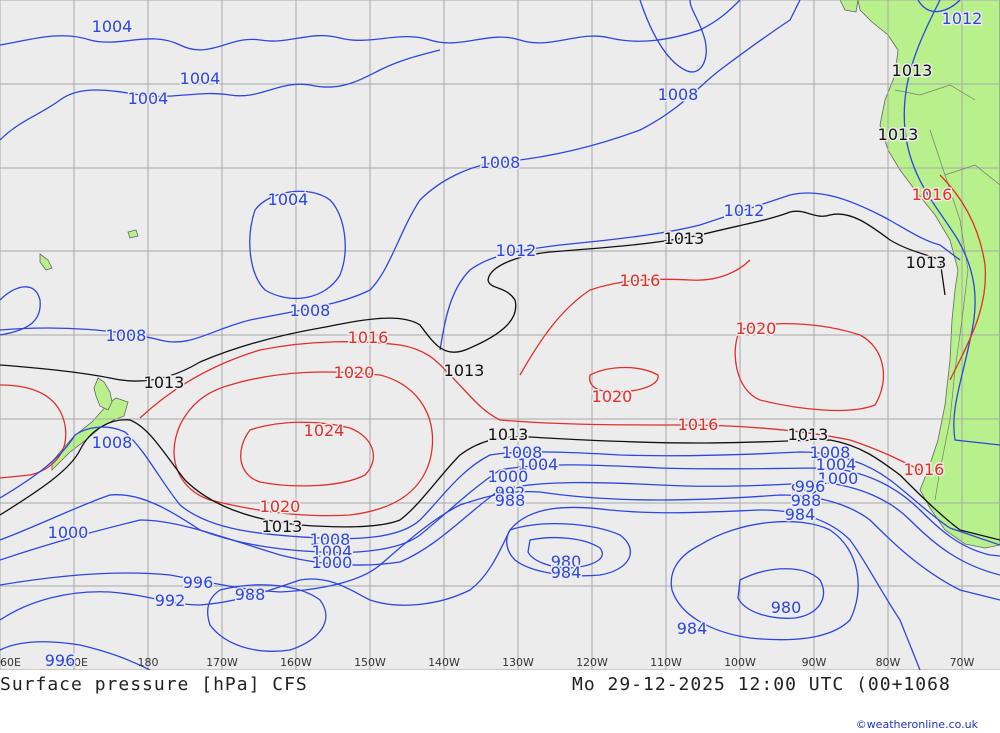 This screenshot has height=733, width=1000. What do you see at coordinates (814, 662) in the screenshot?
I see `longitude-tick-label: 90W` at bounding box center [814, 662].